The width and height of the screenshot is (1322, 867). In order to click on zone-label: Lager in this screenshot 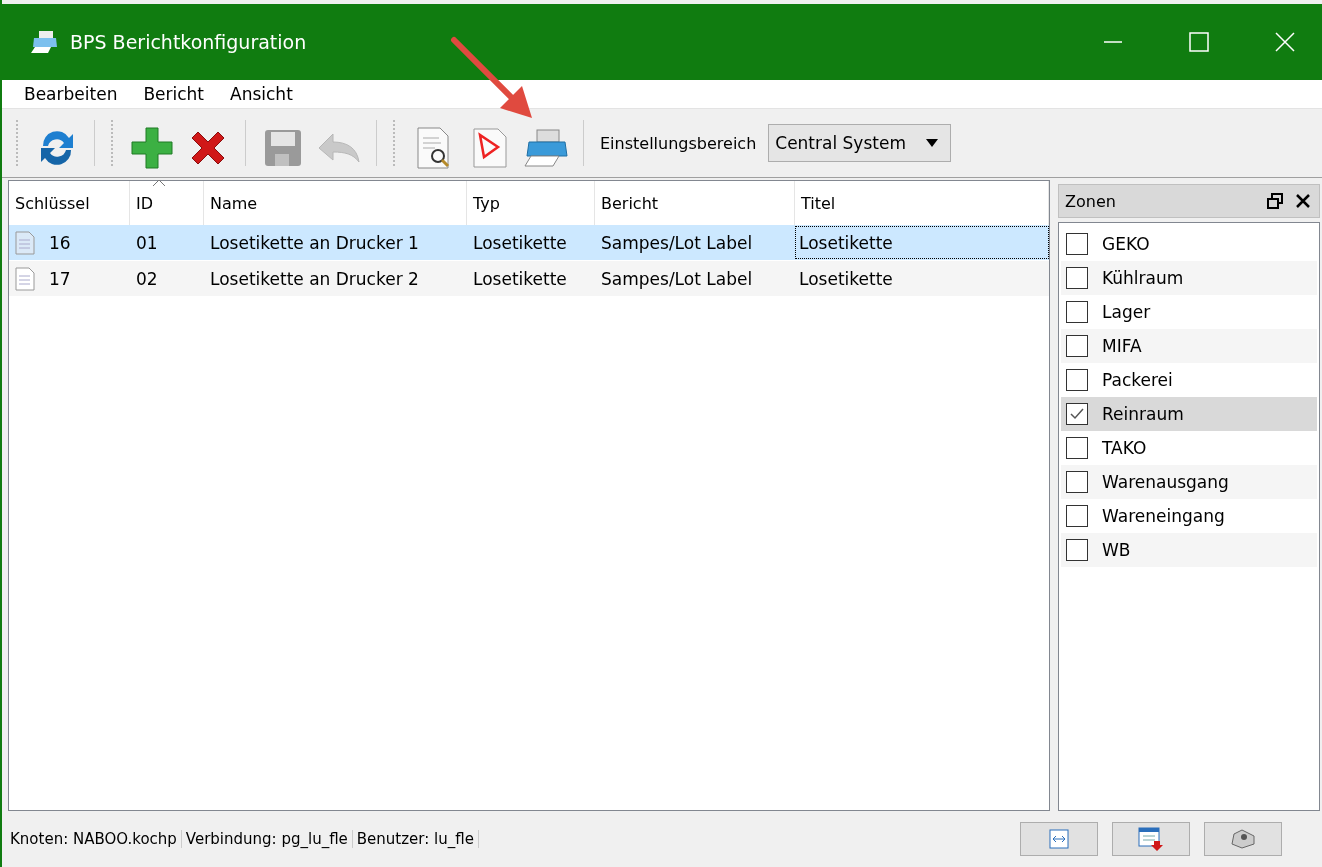, I will do `click(1126, 312)`.